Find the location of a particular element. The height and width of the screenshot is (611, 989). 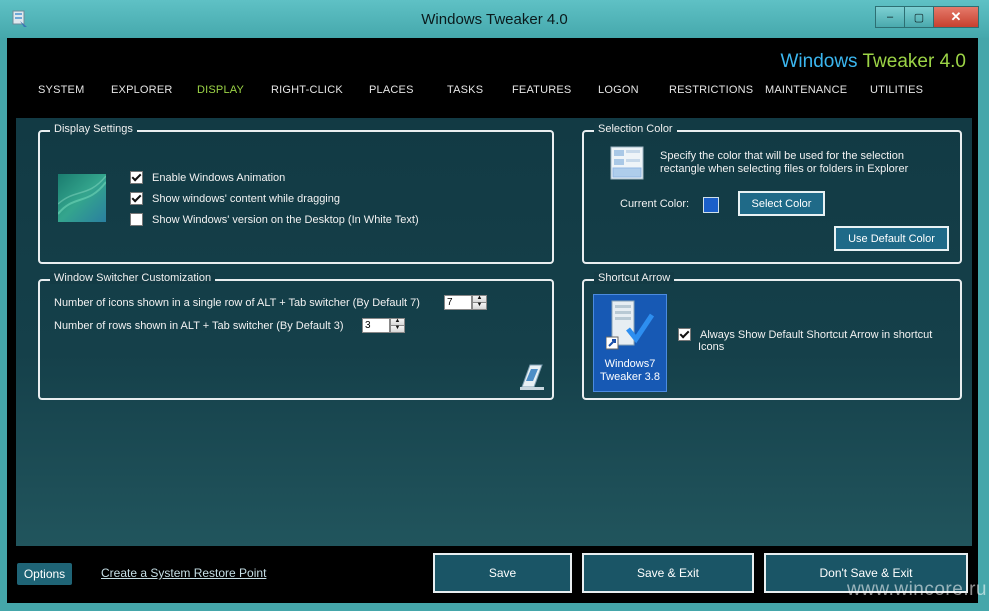

tab-restrictions: RESTRICTIONS is located at coordinates (711, 90).